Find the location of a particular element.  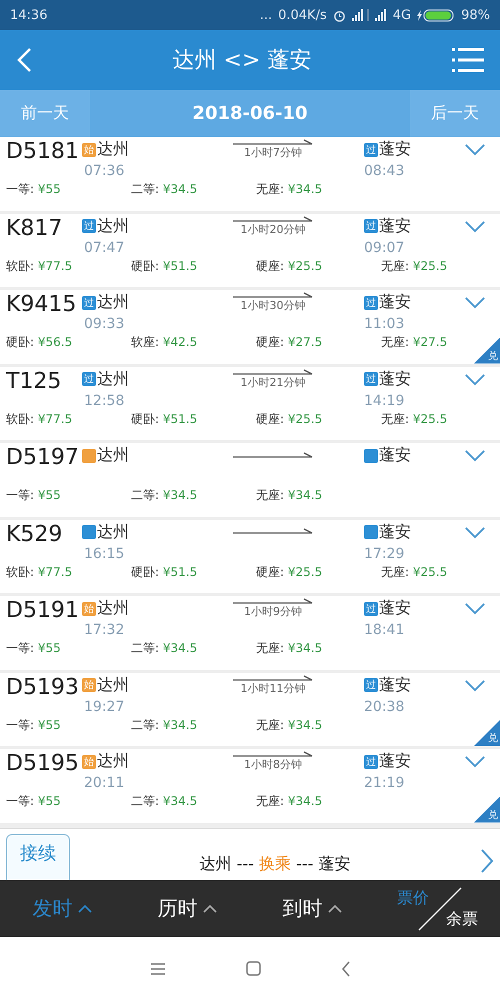

network-speed: 0.04K/s is located at coordinates (302, 15).